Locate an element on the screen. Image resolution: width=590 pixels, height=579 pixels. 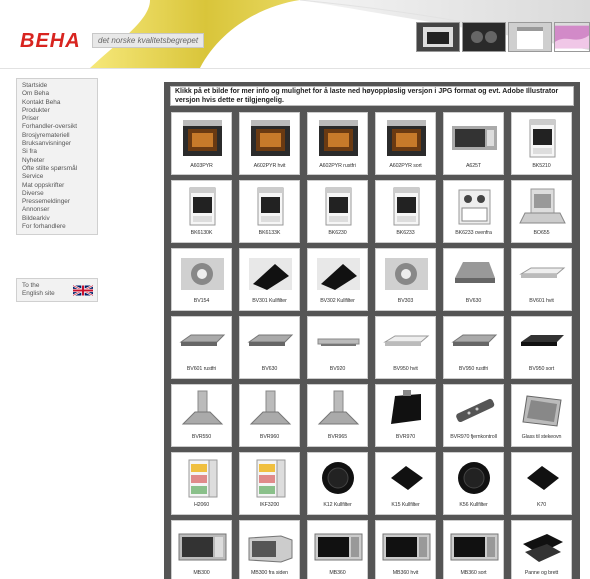
product-card: Glass til stekeovn is located at coordinates (541, 415).